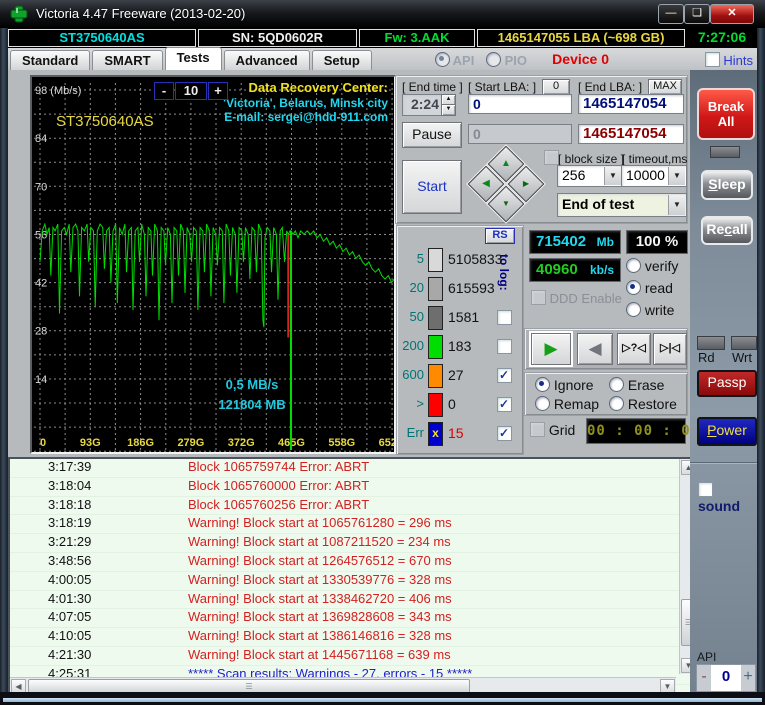 This screenshot has width=765, height=705. What do you see at coordinates (70, 504) in the screenshot?
I see `log-timestamp: 3:18:18` at bounding box center [70, 504].